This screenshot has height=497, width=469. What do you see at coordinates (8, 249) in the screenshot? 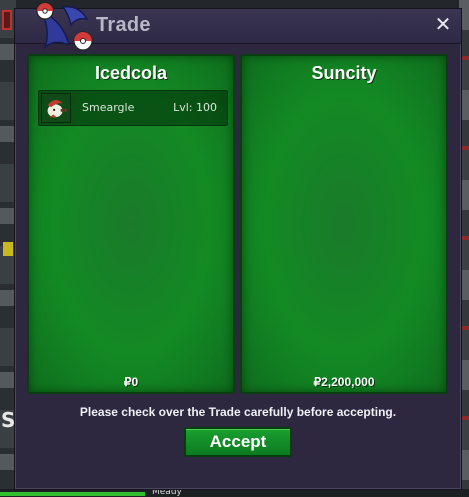
I see `background-marker` at bounding box center [8, 249].